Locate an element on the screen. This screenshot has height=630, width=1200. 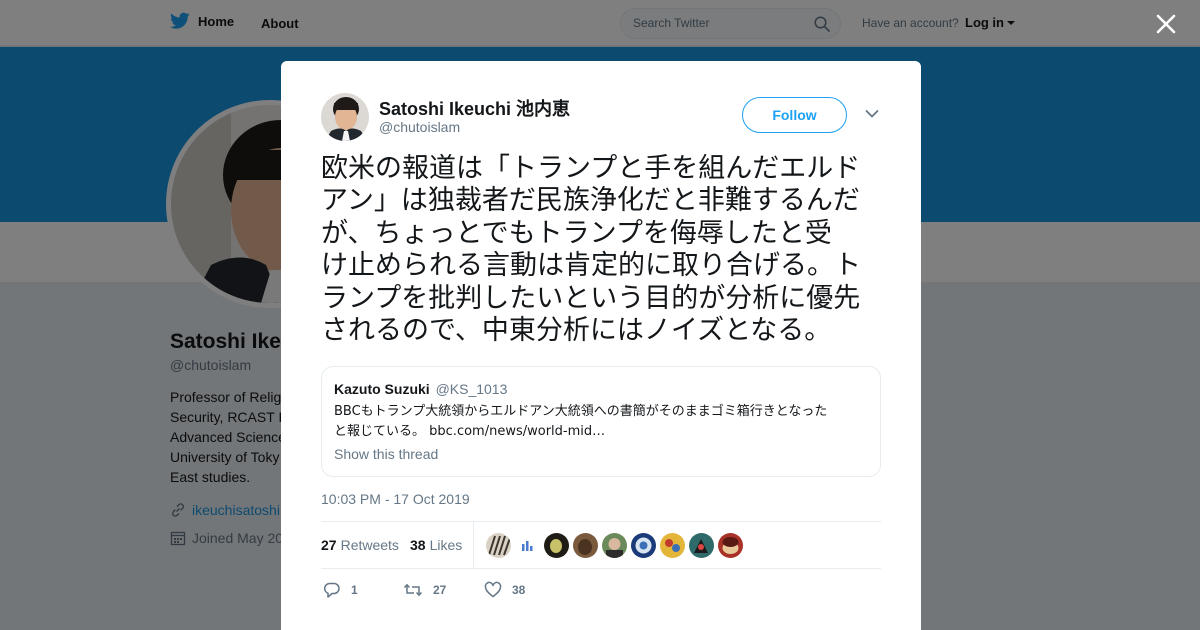
tweet-text-line: ランプを批判したいという目的が分析に優先 is located at coordinates (591, 298).